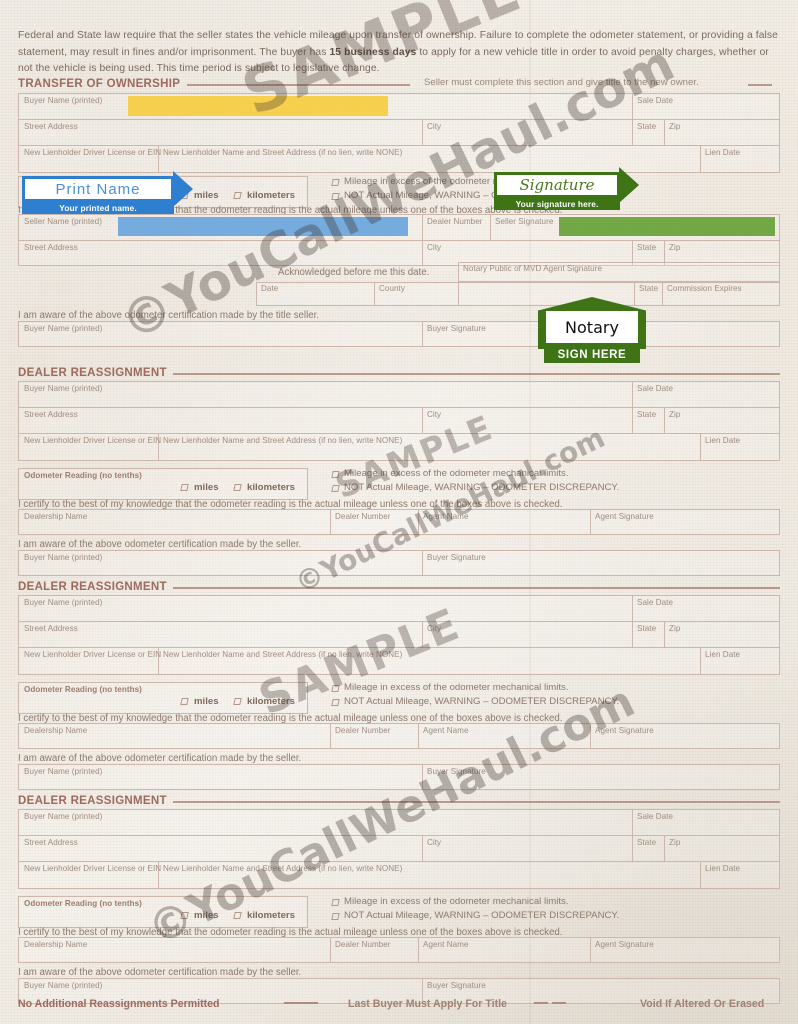  I want to click on label-dealership-name-2: Dealership Name, so click(56, 730).